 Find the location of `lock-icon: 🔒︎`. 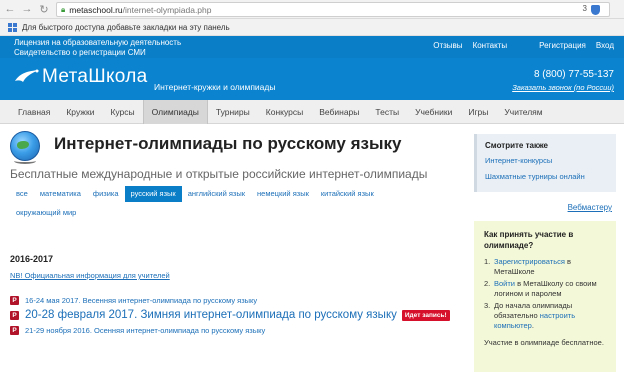

lock-icon: 🔒︎ is located at coordinates (63, 9).